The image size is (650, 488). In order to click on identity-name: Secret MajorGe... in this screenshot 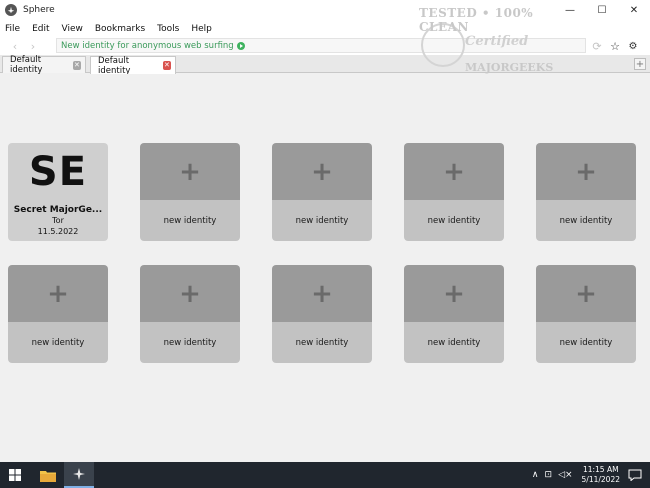, I will do `click(58, 209)`.